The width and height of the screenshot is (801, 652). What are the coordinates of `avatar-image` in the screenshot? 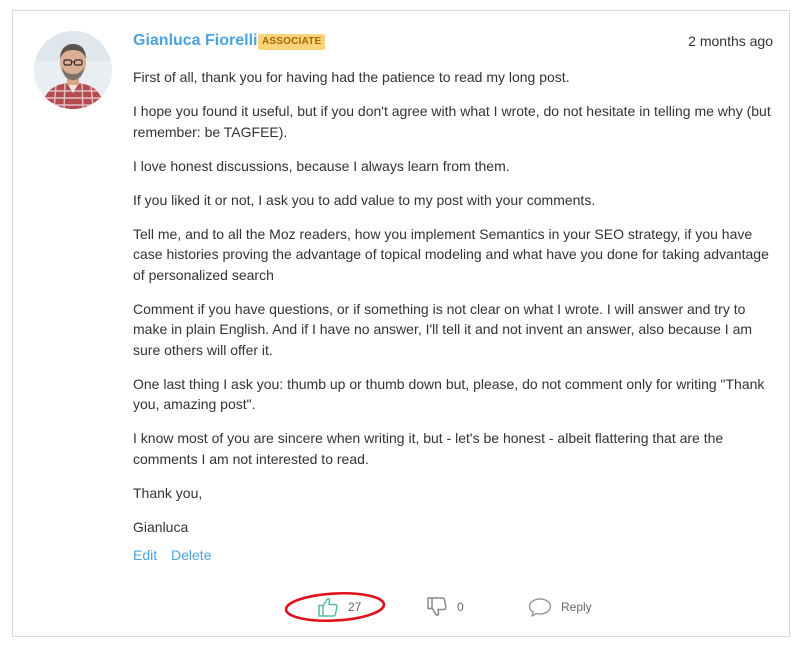 It's located at (73, 70).